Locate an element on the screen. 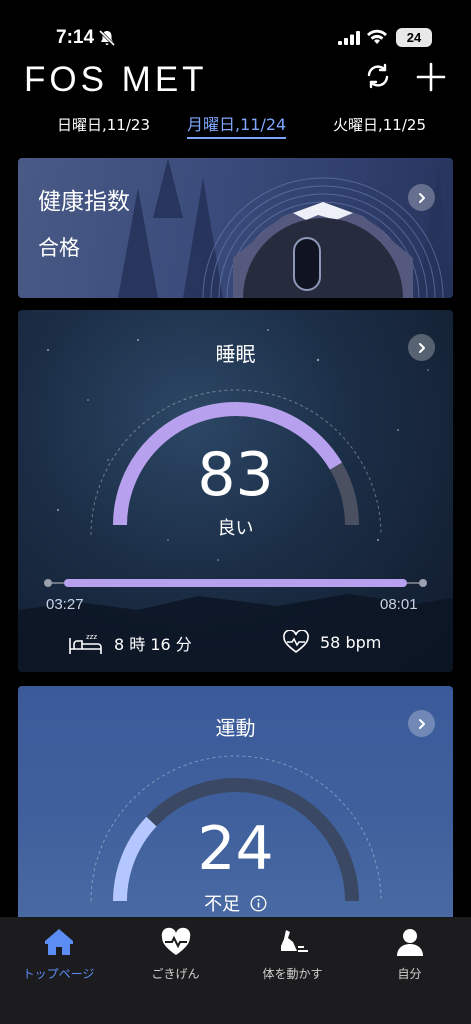 This screenshot has height=1024, width=471. health-index-card: 健康指数 合格 is located at coordinates (235, 228).